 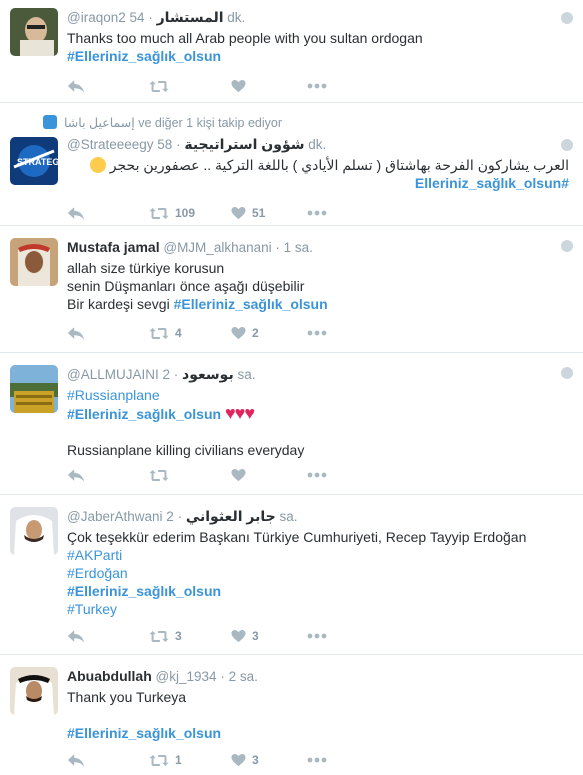 I want to click on avatar: STRATEG, so click(x=34, y=161).